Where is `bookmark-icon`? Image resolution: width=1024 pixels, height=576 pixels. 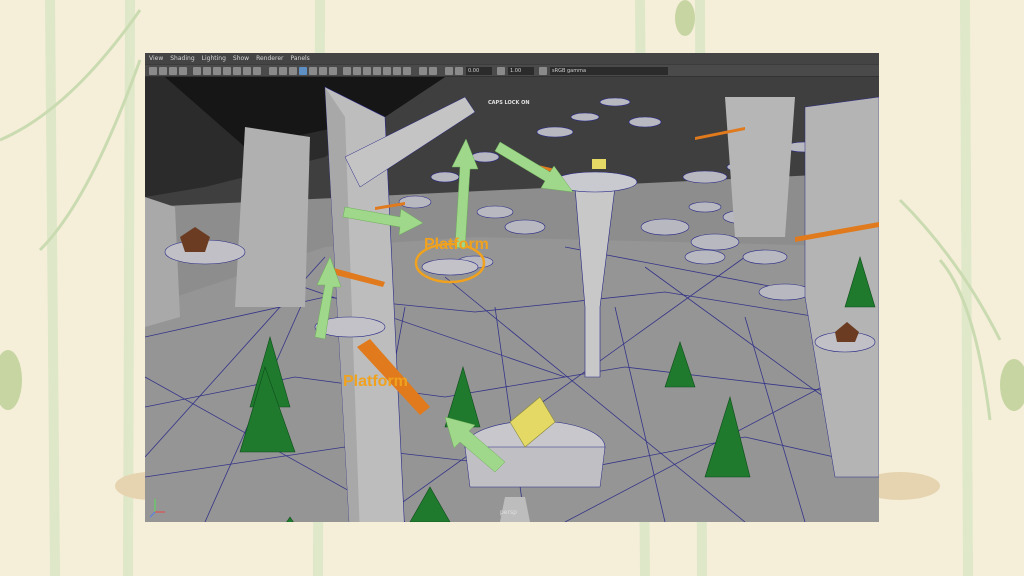
bookmark-icon is located at coordinates (173, 71).